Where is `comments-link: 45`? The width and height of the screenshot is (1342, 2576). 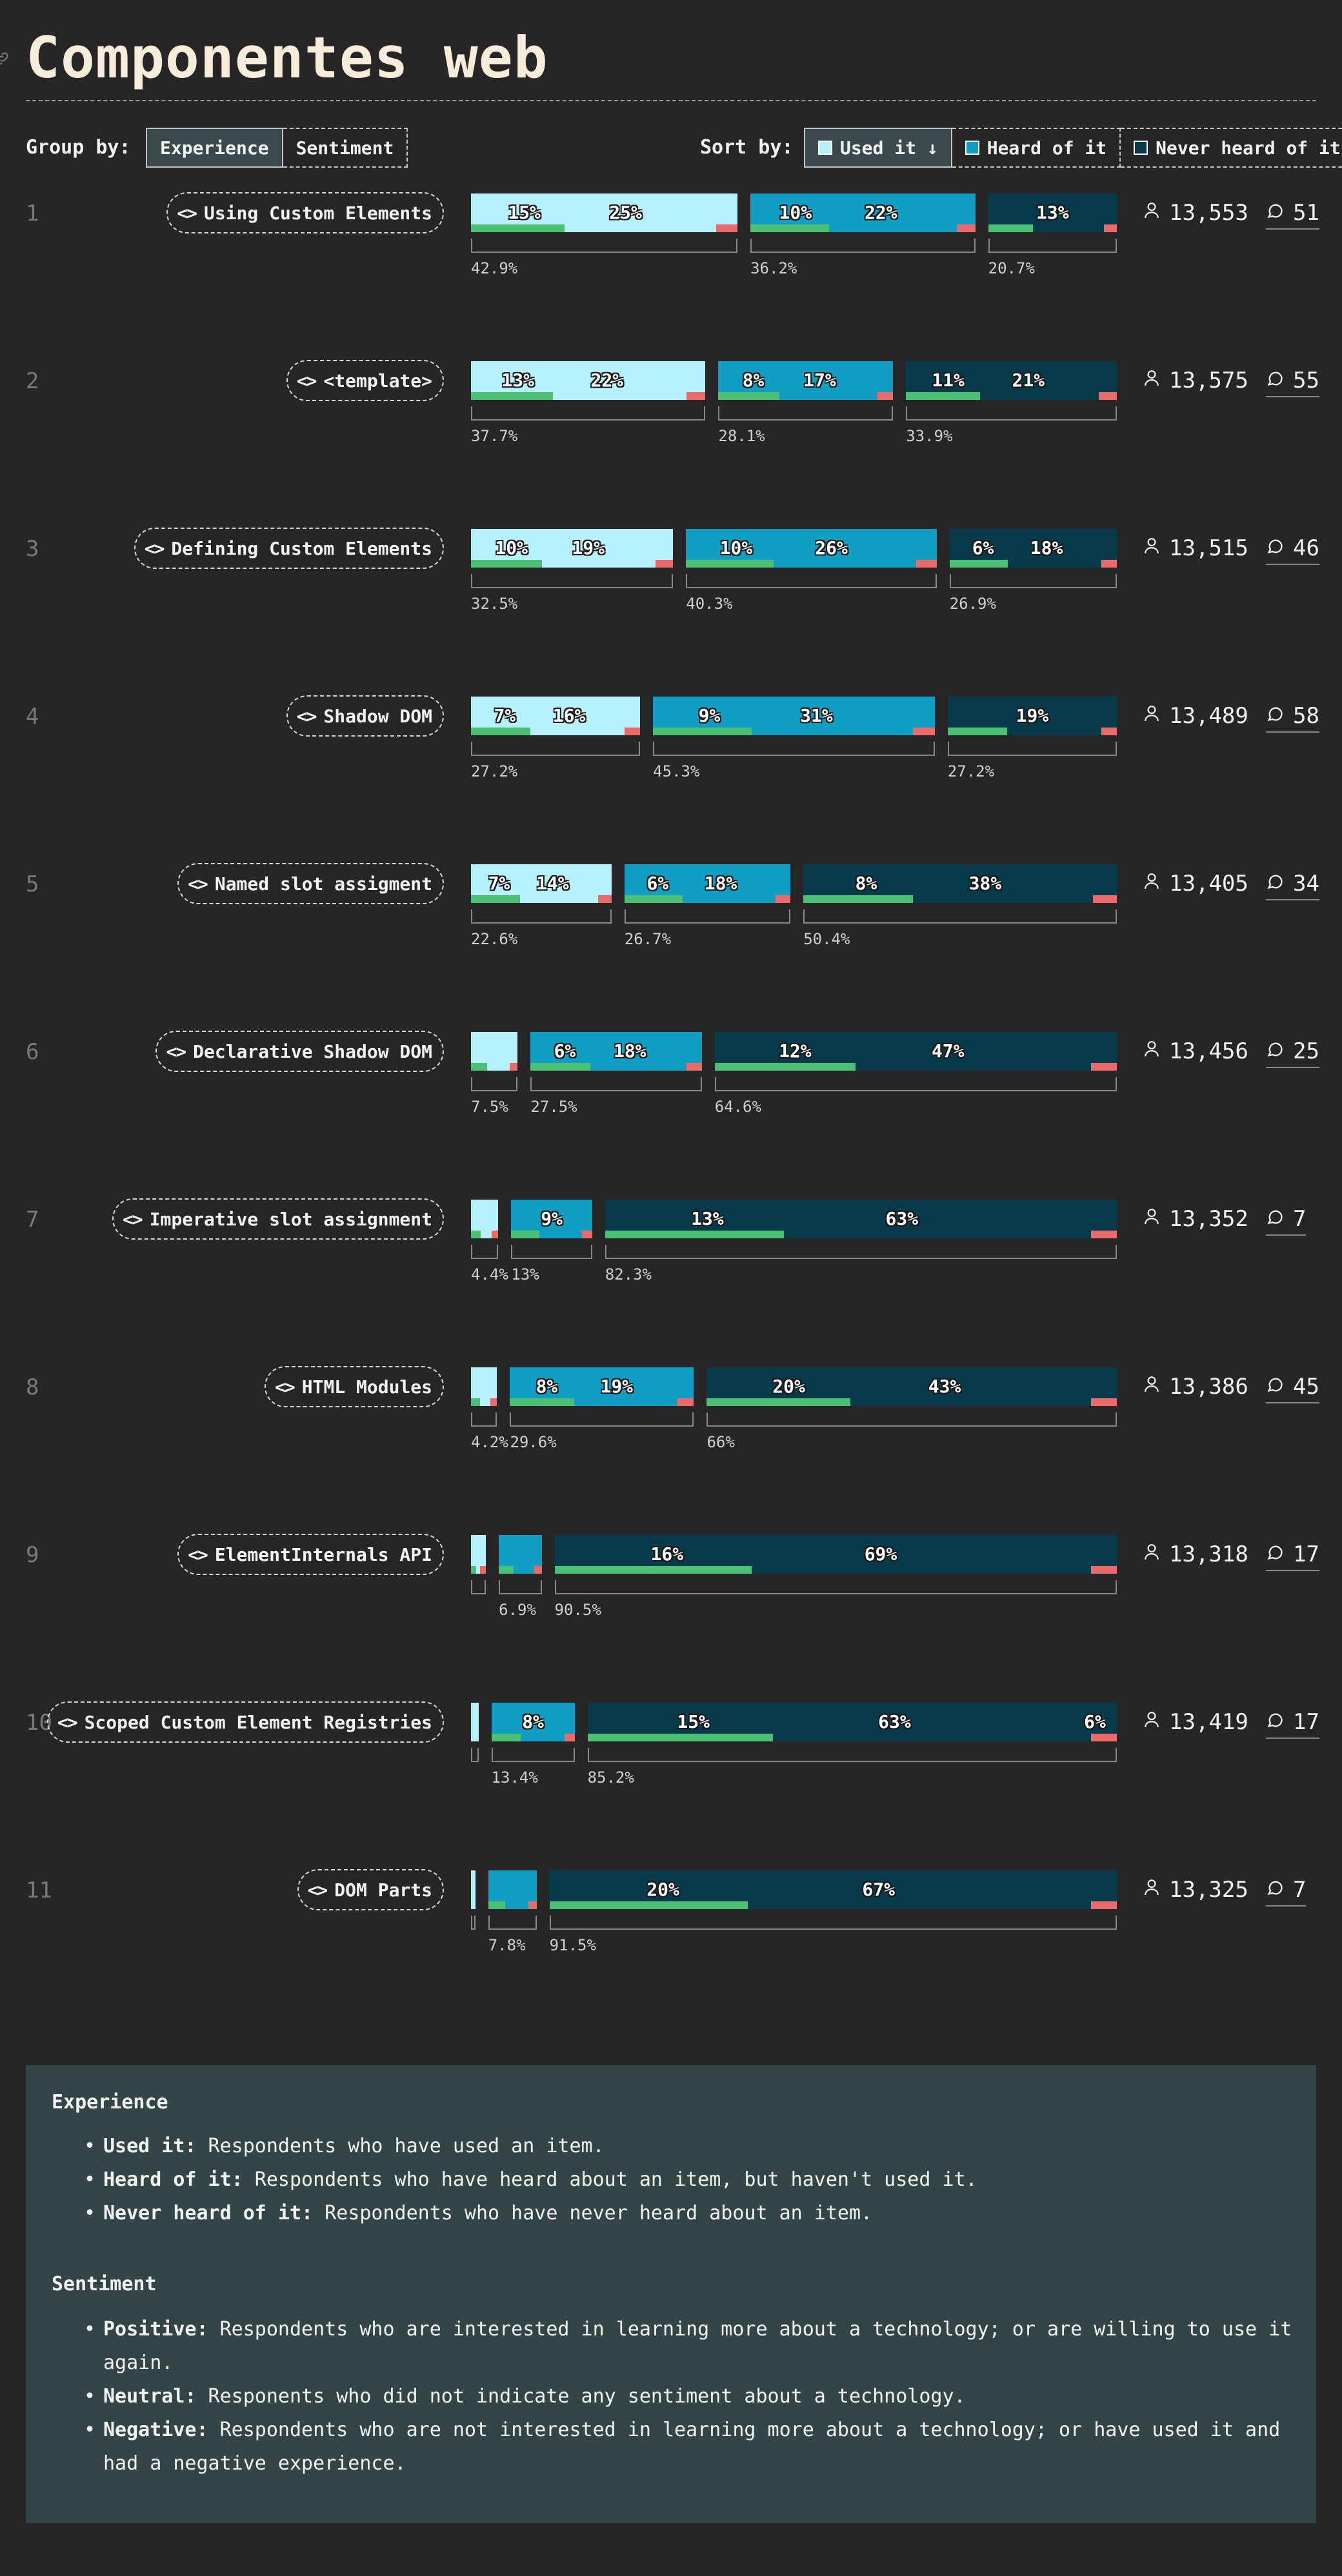
comments-link: 45 is located at coordinates (1292, 1389).